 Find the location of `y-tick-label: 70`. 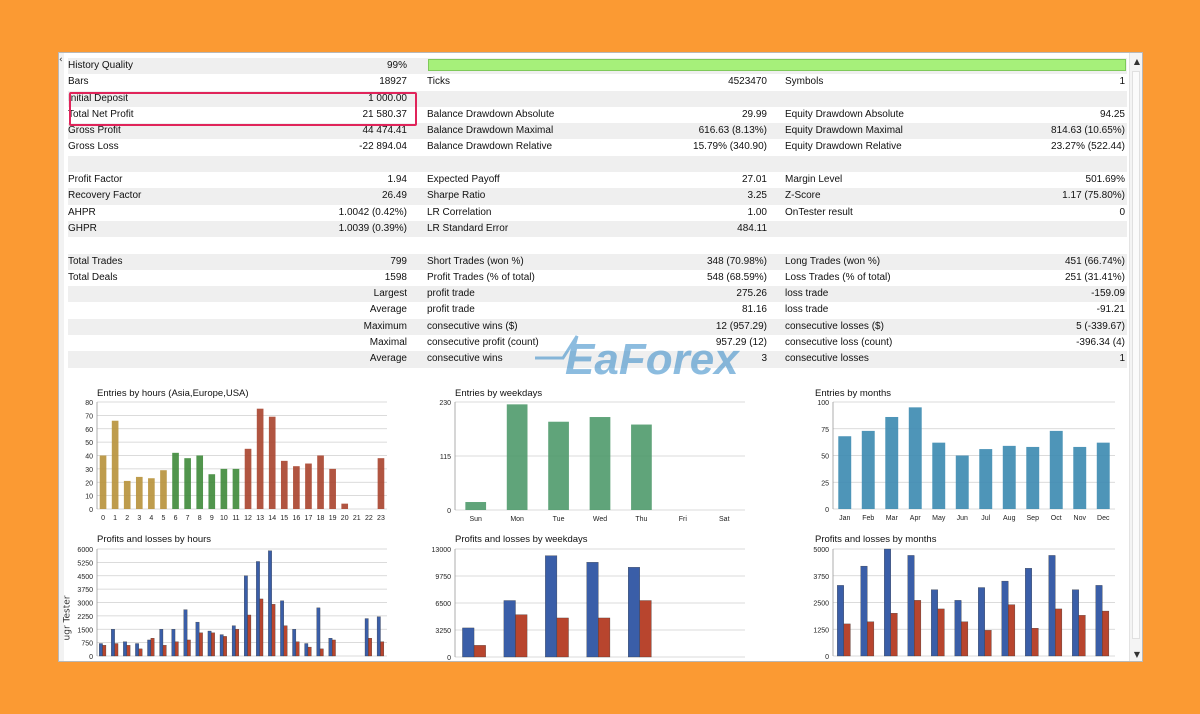

y-tick-label: 70 is located at coordinates (89, 416).